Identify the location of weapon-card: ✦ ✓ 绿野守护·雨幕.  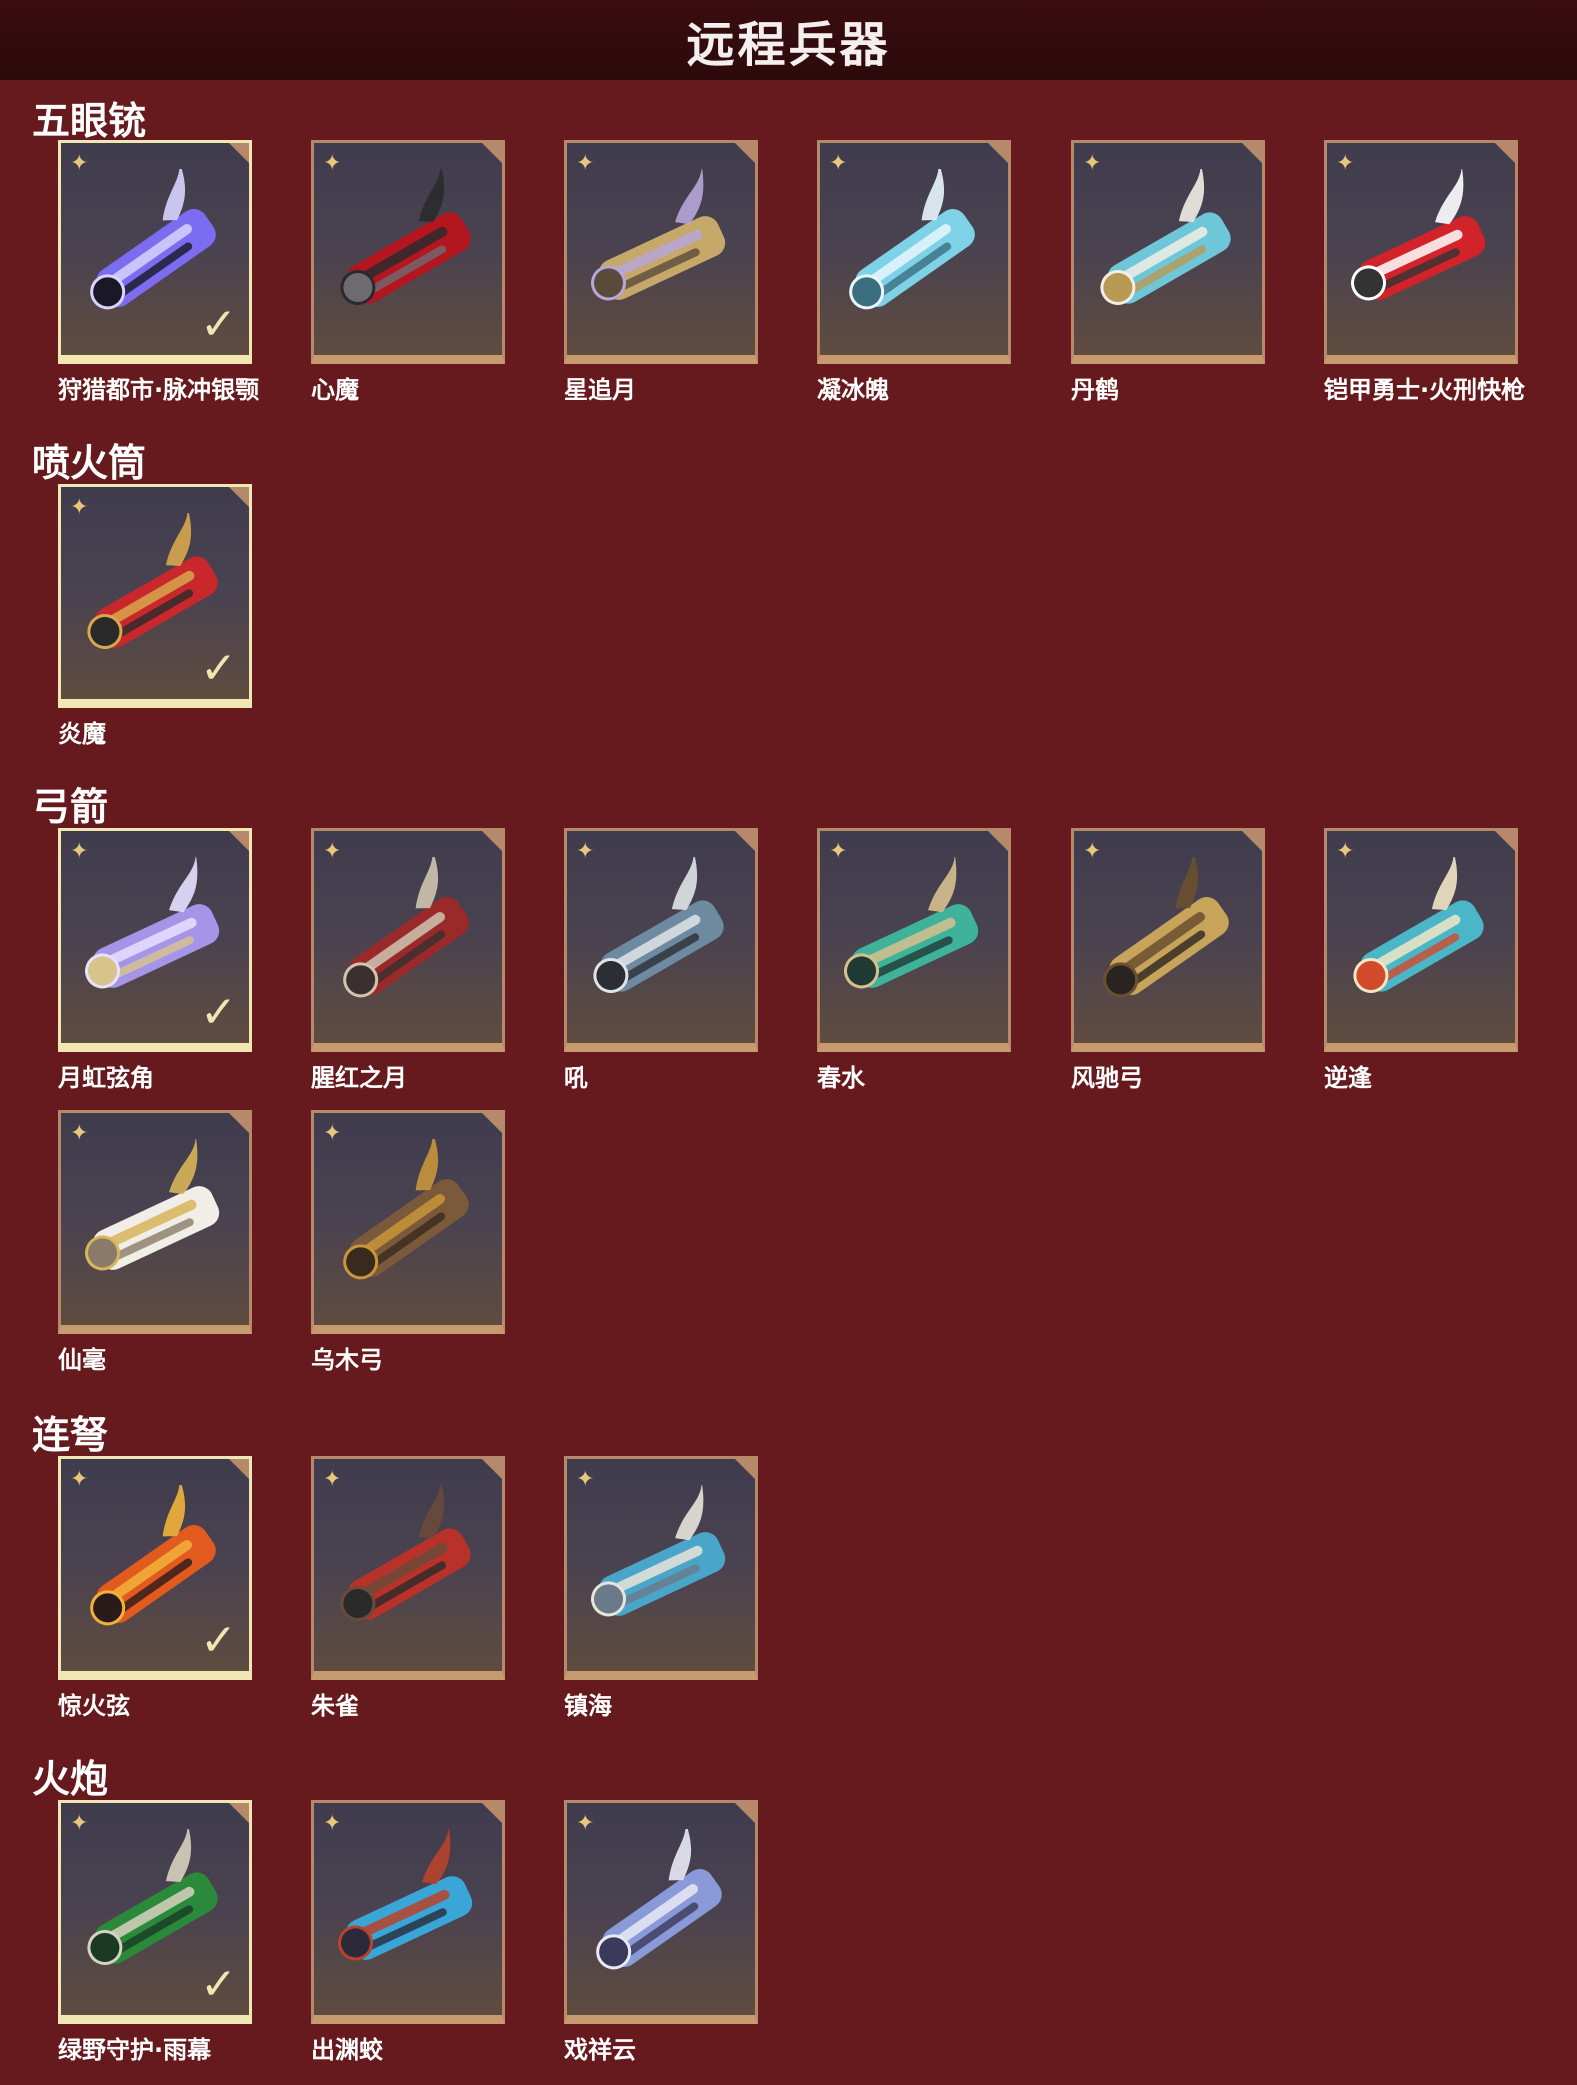
(155, 1932).